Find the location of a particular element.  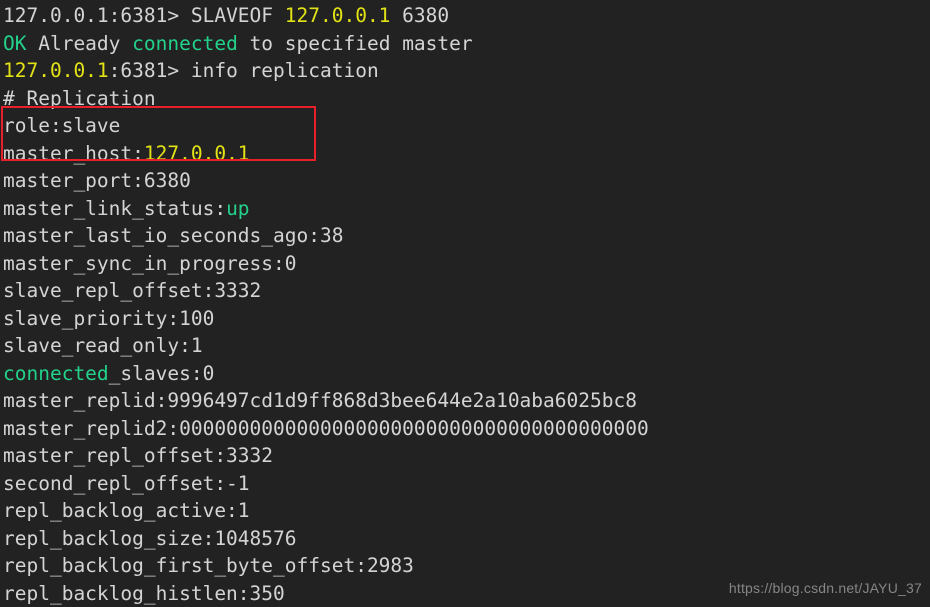

field-master-link-status-key: master_link_status: is located at coordinates (115, 208).